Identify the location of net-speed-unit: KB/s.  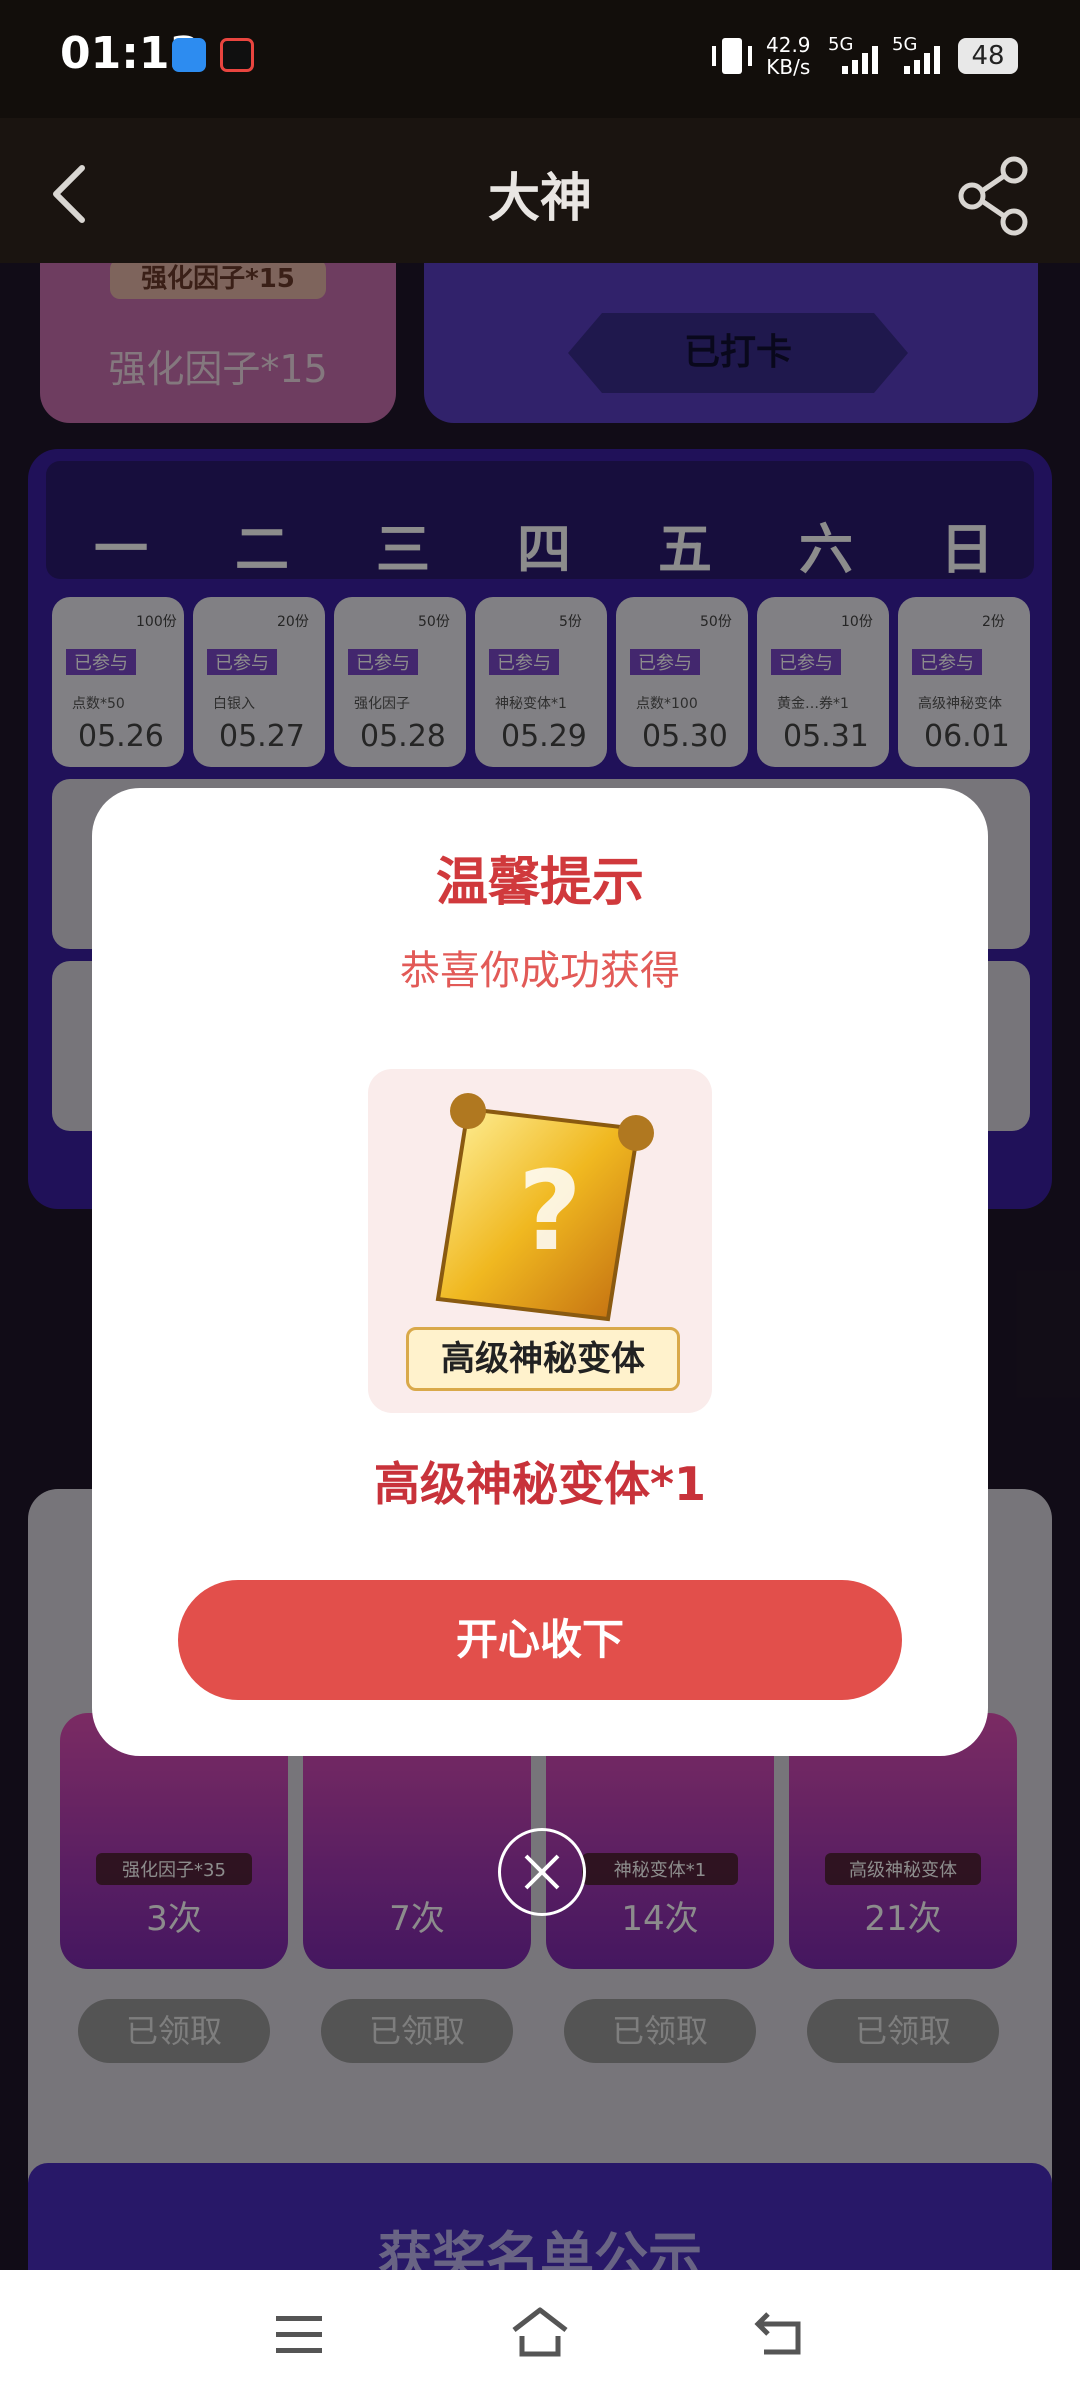
(788, 67).